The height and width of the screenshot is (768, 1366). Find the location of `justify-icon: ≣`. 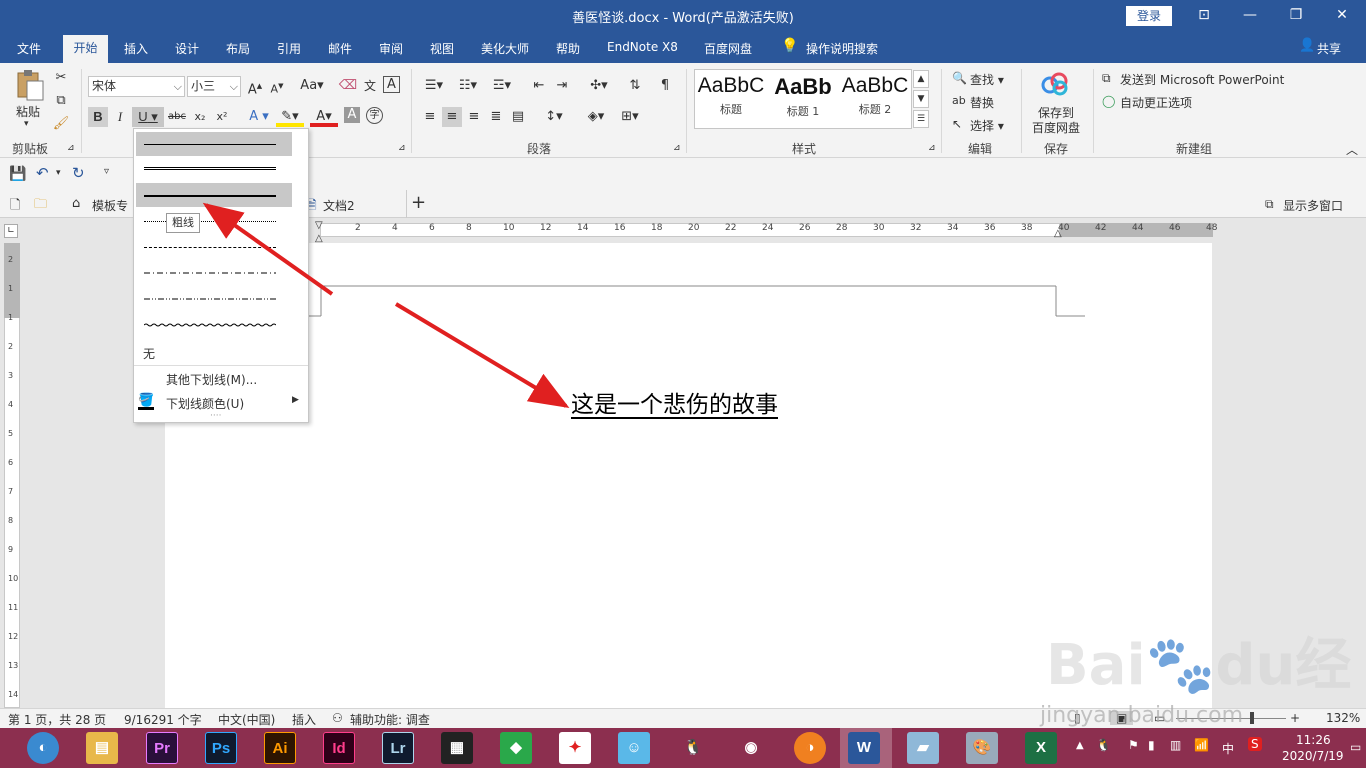

justify-icon: ≣ is located at coordinates (496, 117).